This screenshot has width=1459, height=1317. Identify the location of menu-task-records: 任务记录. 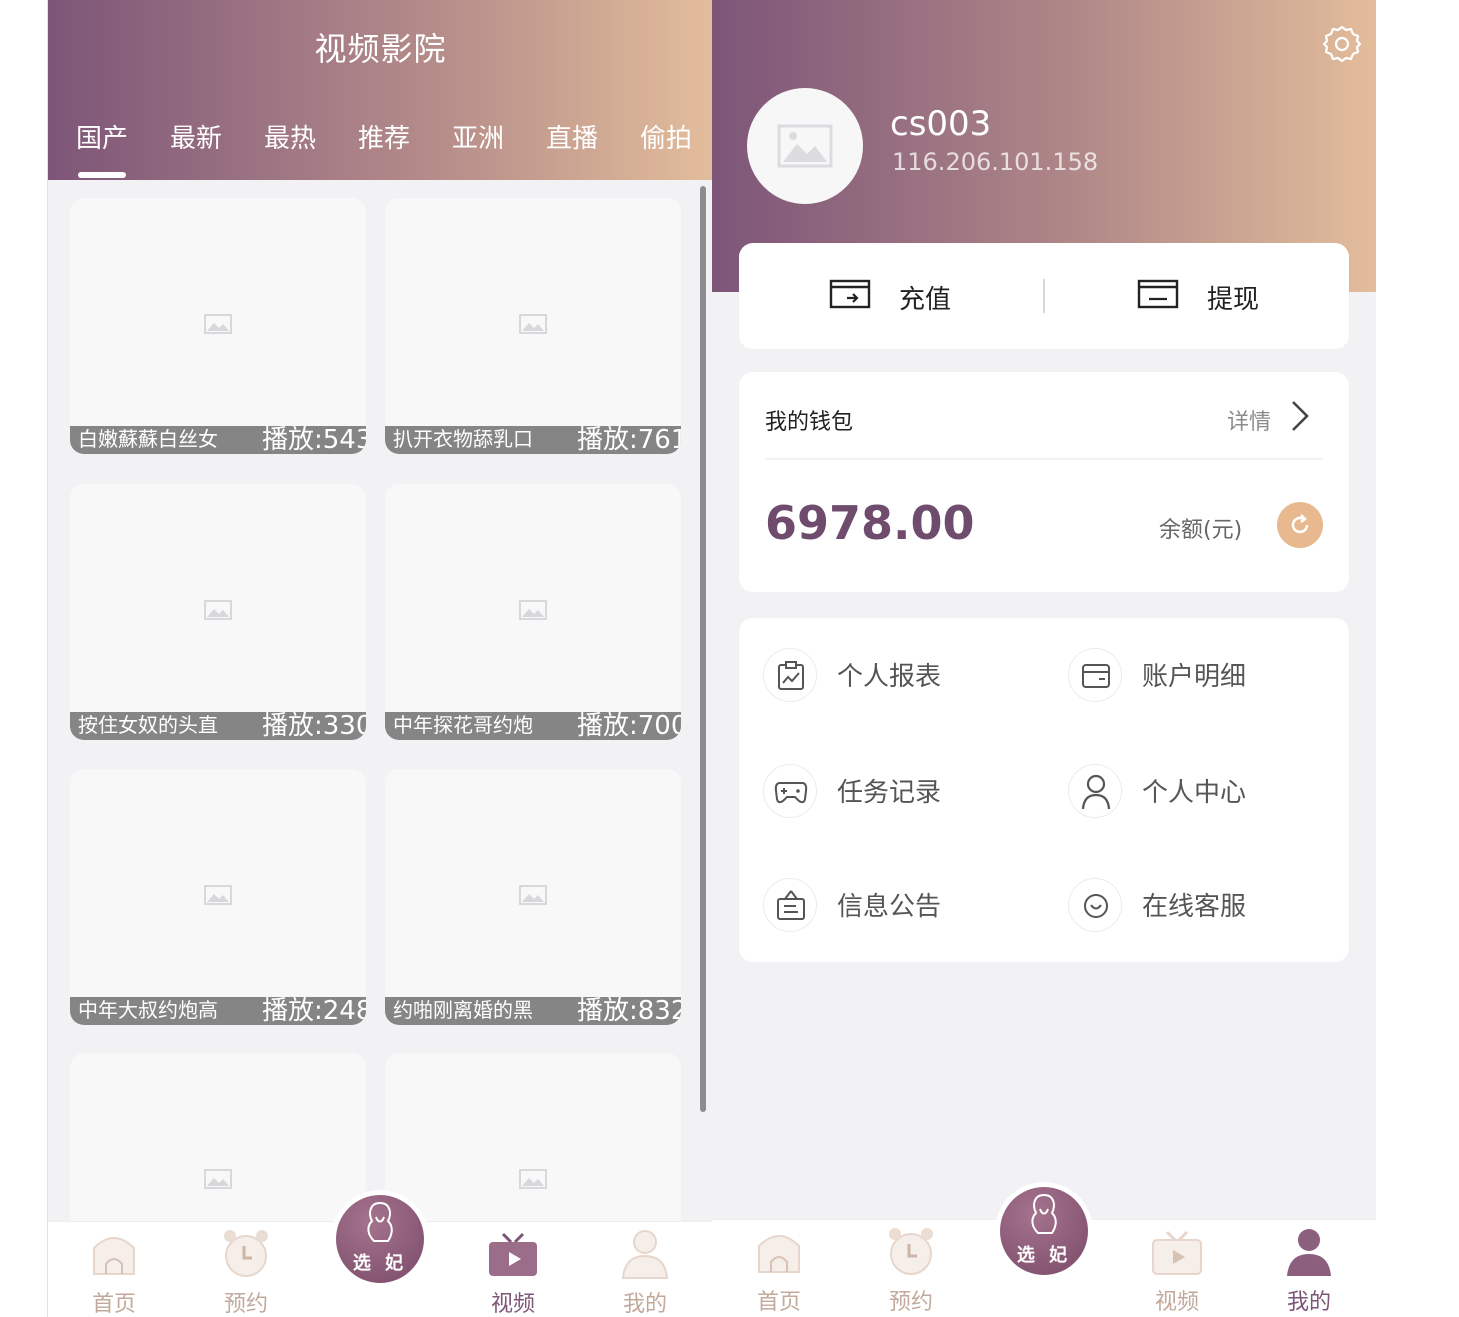
(913, 792).